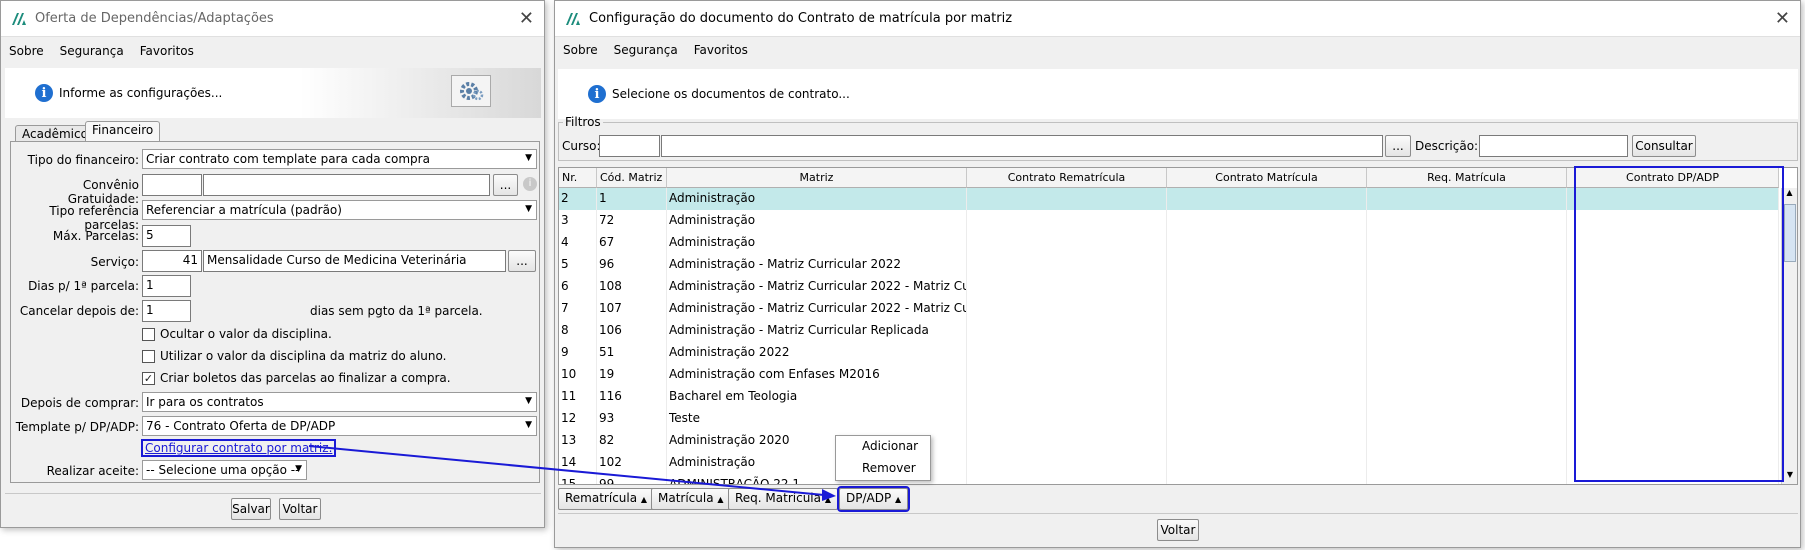 The width and height of the screenshot is (1805, 550). I want to click on annotation-arrow, so click(572, 473).